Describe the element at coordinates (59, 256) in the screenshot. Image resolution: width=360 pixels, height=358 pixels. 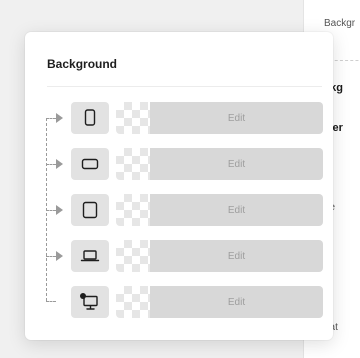
I see `tree-arrow-4-icon` at that location.